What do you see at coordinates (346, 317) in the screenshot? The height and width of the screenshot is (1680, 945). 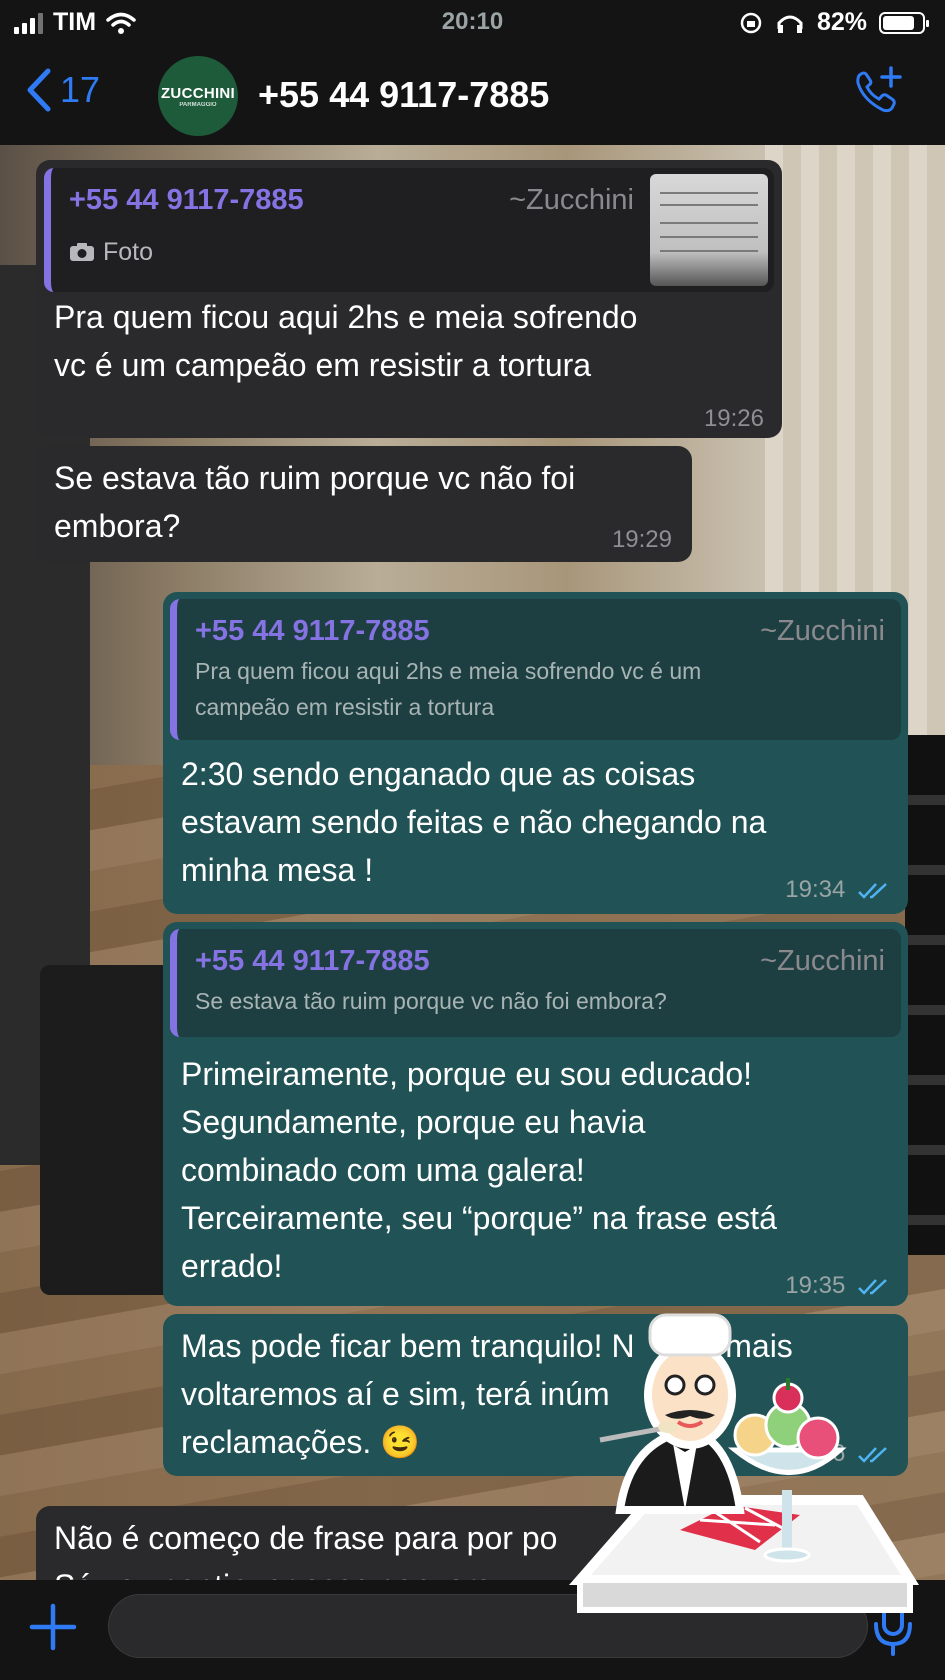 I see `message-line: Pra quem ficou aqui 2hs e meia sofrendo` at bounding box center [346, 317].